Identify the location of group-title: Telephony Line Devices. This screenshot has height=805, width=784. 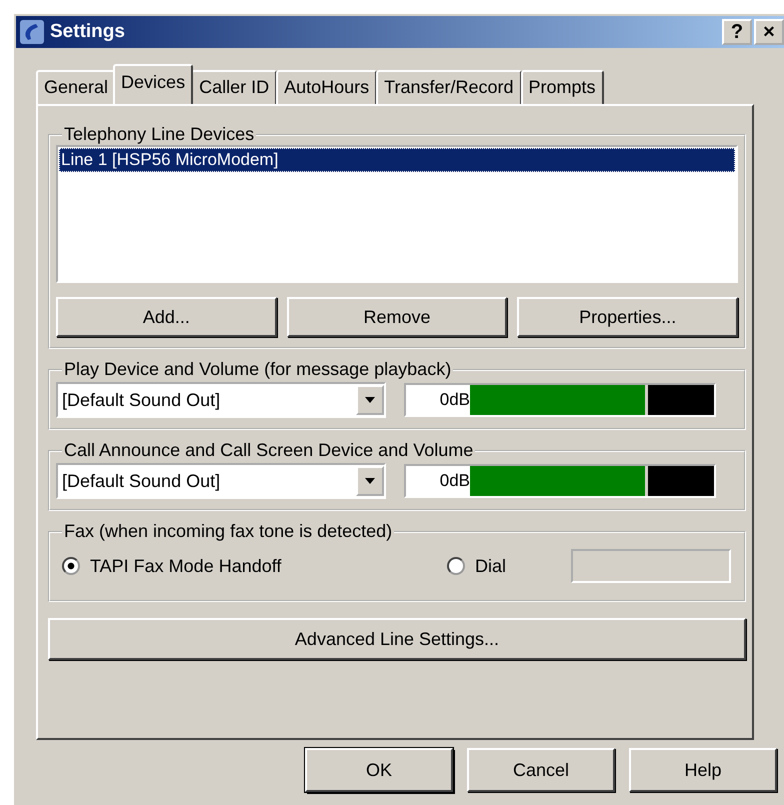
(159, 134).